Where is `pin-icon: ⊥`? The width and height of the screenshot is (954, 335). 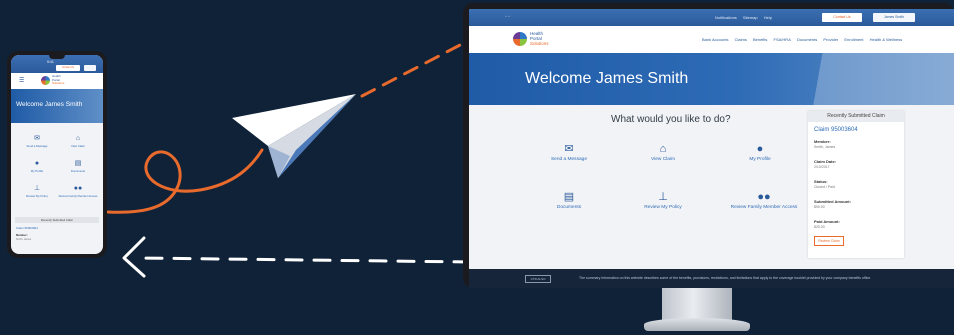
pin-icon: ⊥ is located at coordinates (663, 197).